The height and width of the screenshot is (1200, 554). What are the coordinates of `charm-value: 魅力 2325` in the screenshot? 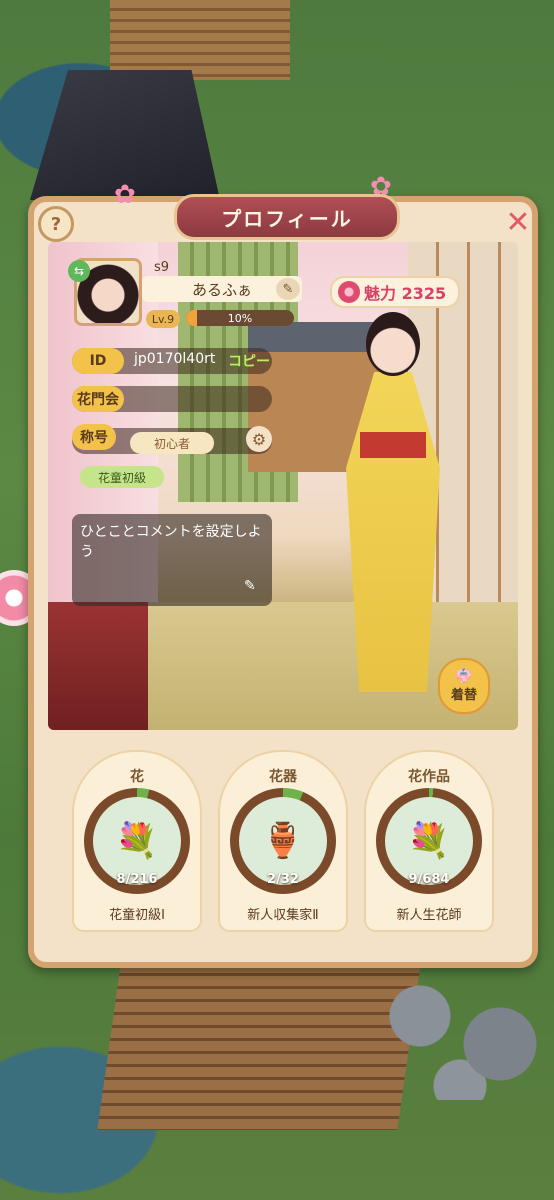 It's located at (405, 293).